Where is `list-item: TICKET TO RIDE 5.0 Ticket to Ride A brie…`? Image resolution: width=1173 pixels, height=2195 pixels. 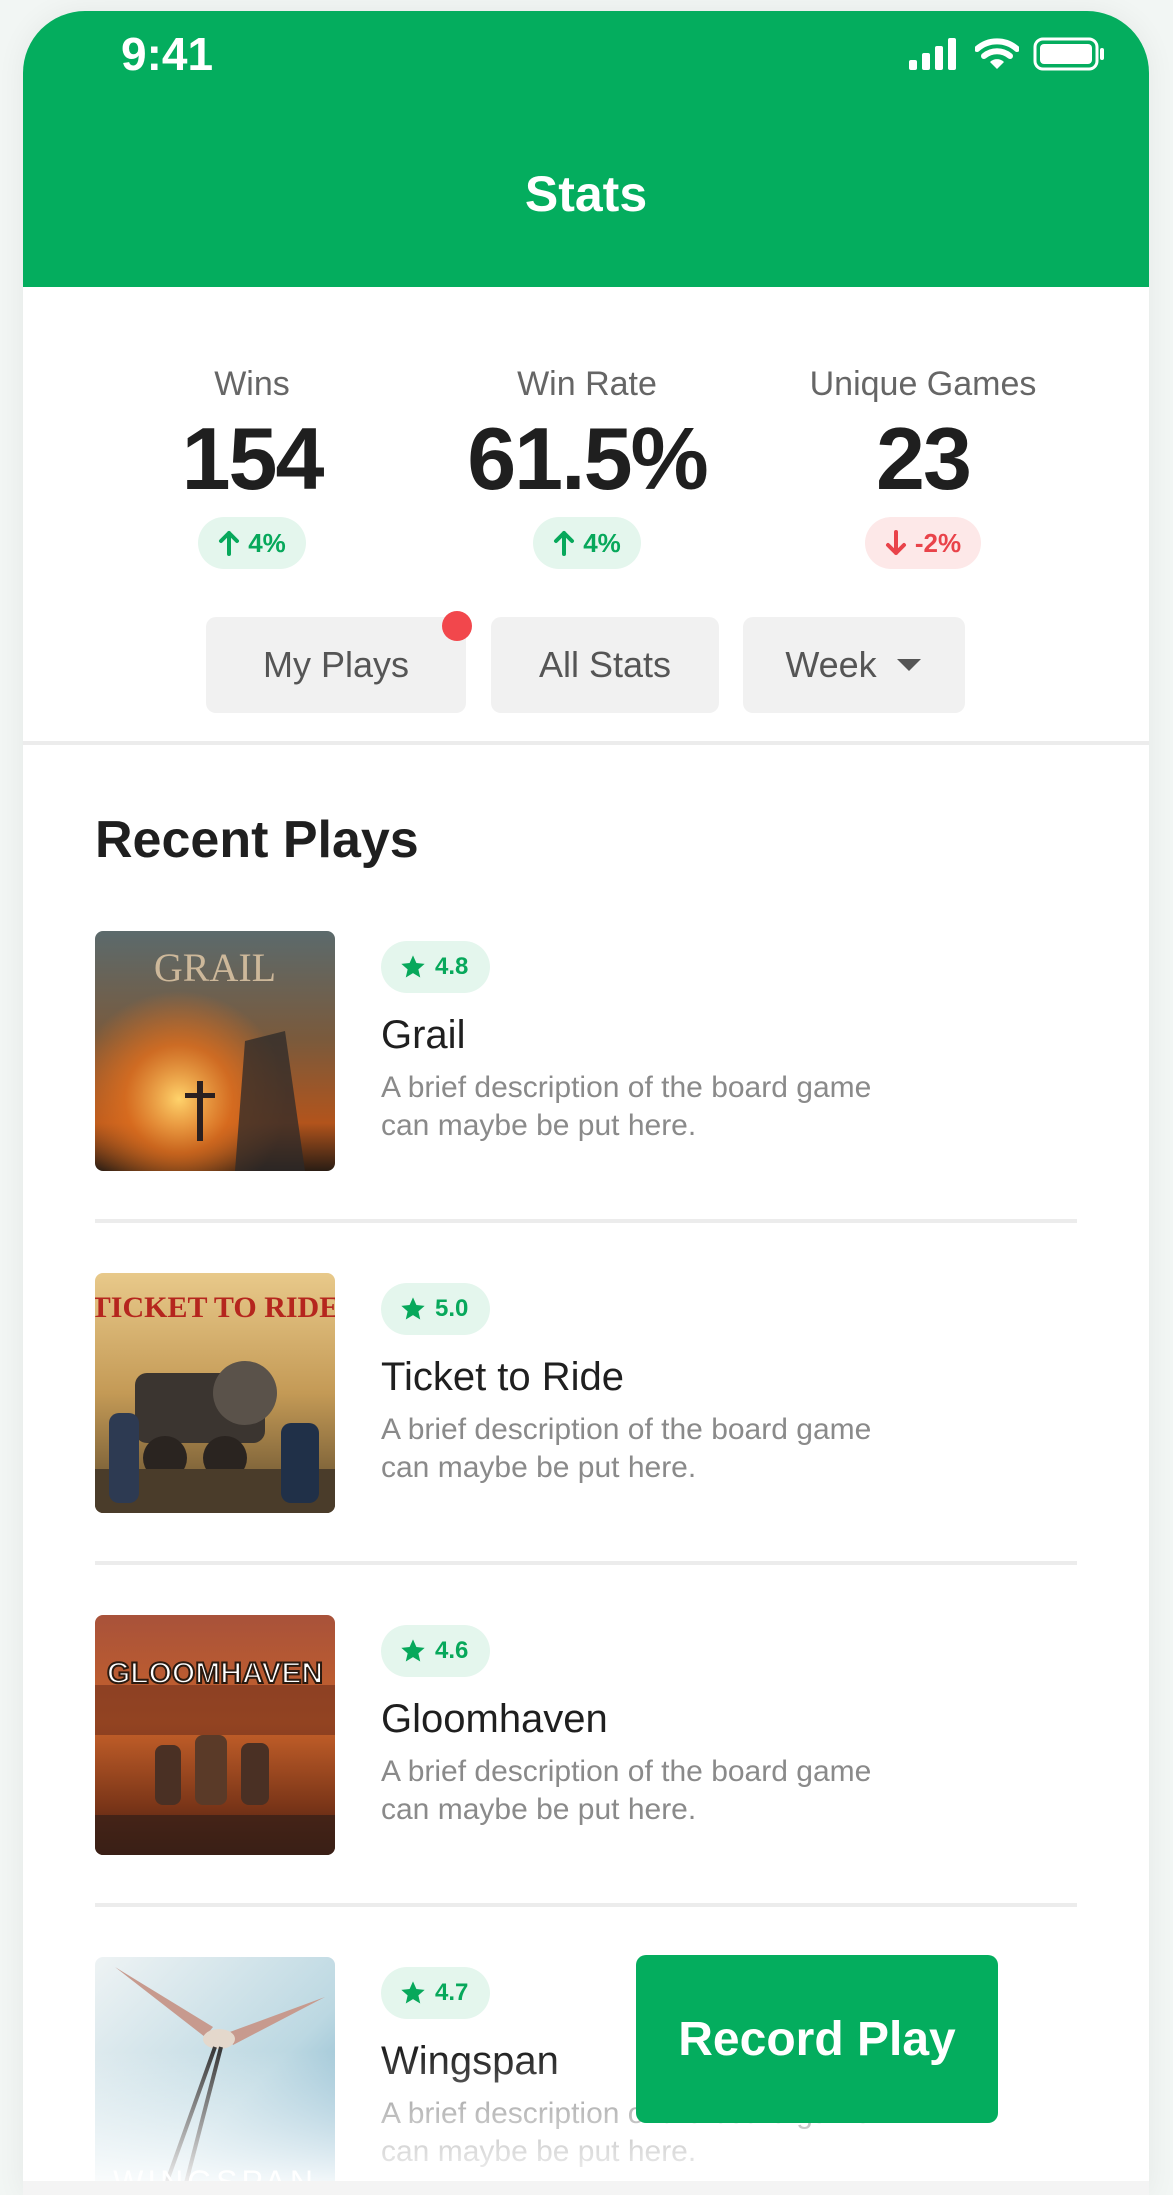
list-item: TICKET TO RIDE 5.0 Ticket to Ride A brie… is located at coordinates (586, 1444).